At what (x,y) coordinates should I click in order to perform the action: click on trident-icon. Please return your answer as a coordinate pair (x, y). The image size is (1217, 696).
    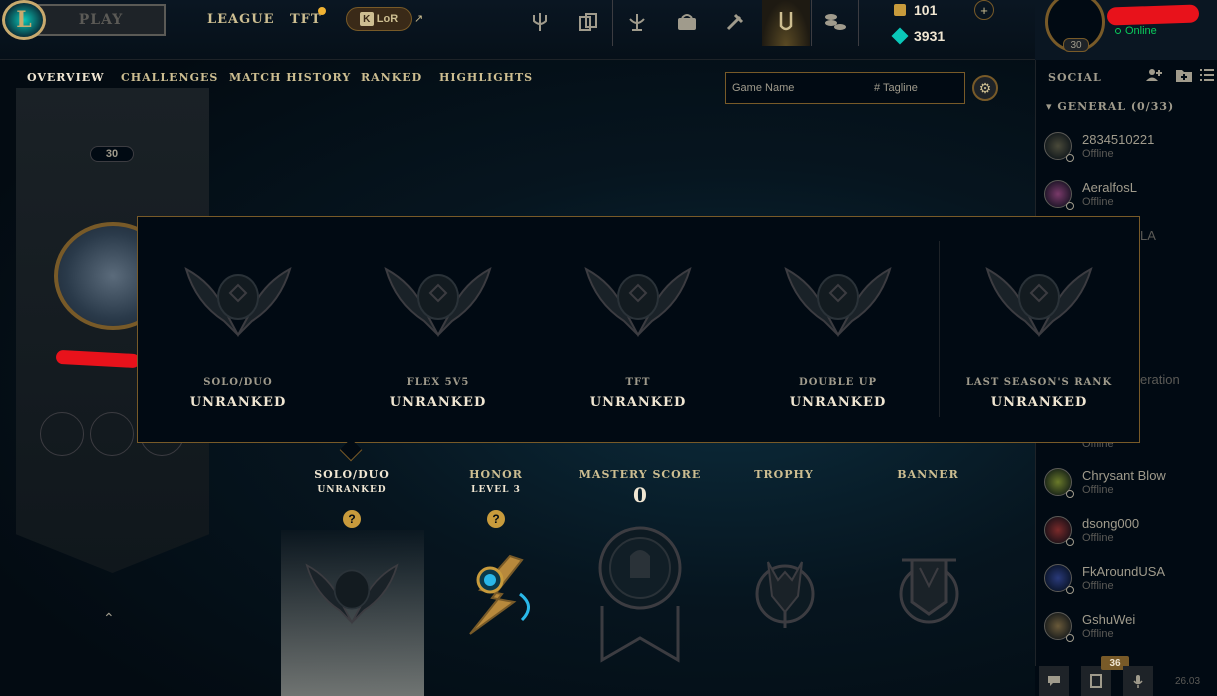
    Looking at the image, I should click on (540, 22).